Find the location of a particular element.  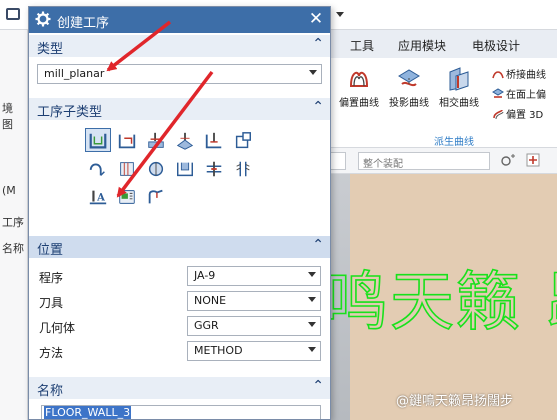

method-select: METHOD is located at coordinates (254, 351).